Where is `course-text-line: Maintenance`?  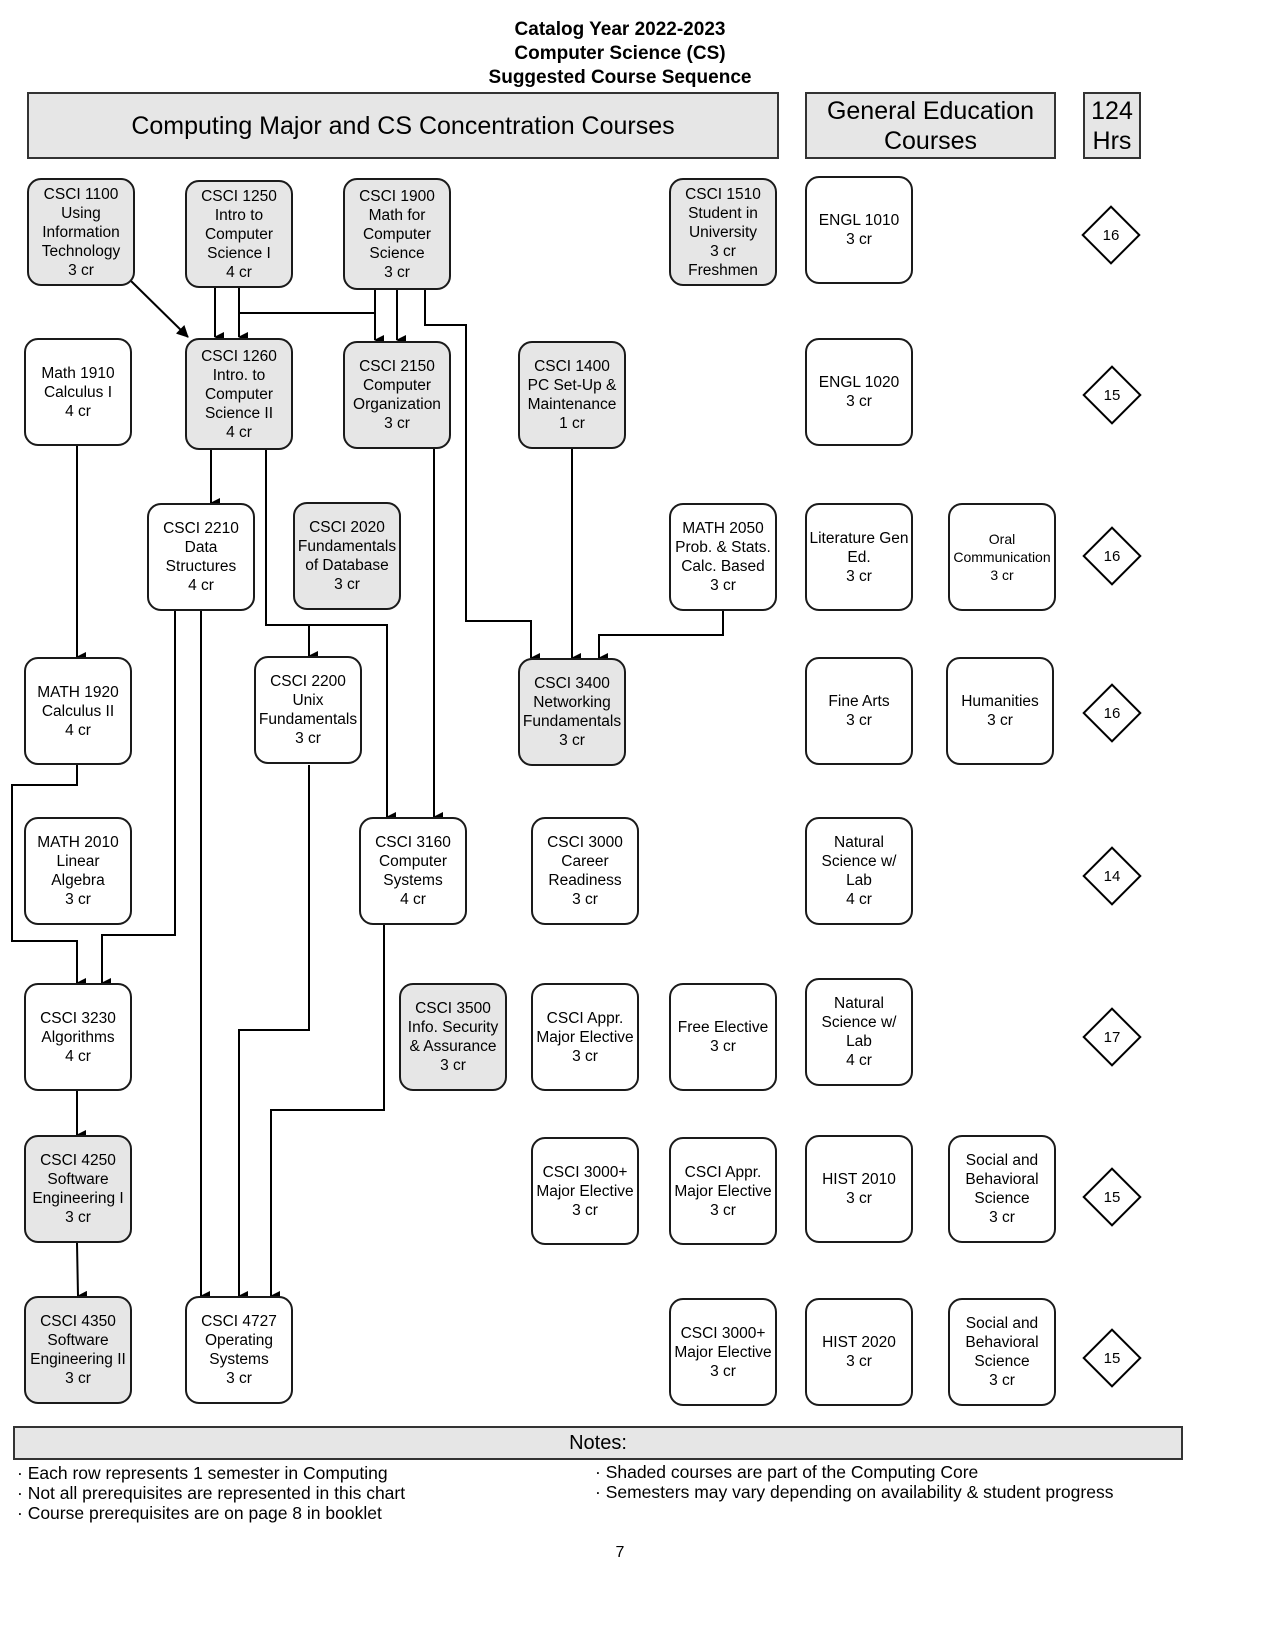 course-text-line: Maintenance is located at coordinates (572, 404).